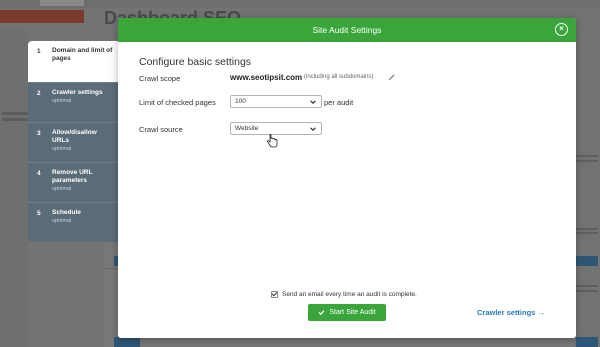 The height and width of the screenshot is (347, 600). I want to click on step-crawler-settings: 2 Crawler settings optional, so click(73, 103).